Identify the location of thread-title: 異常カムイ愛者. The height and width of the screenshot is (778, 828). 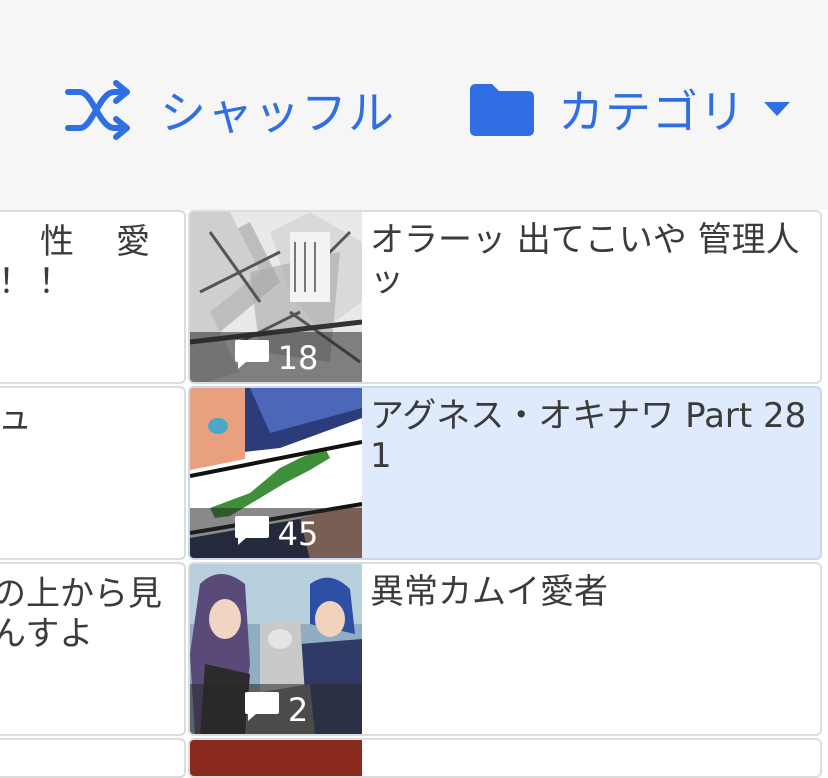
(489, 592).